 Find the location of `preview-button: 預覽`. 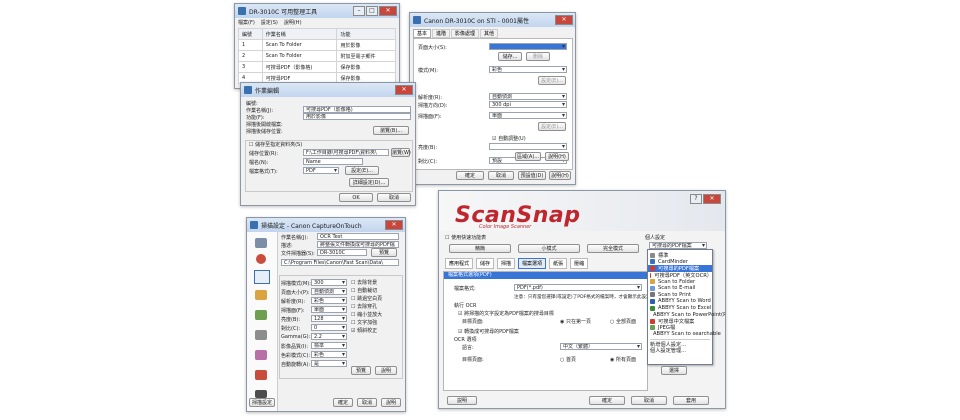

preview-button: 預覽 is located at coordinates (384, 252).